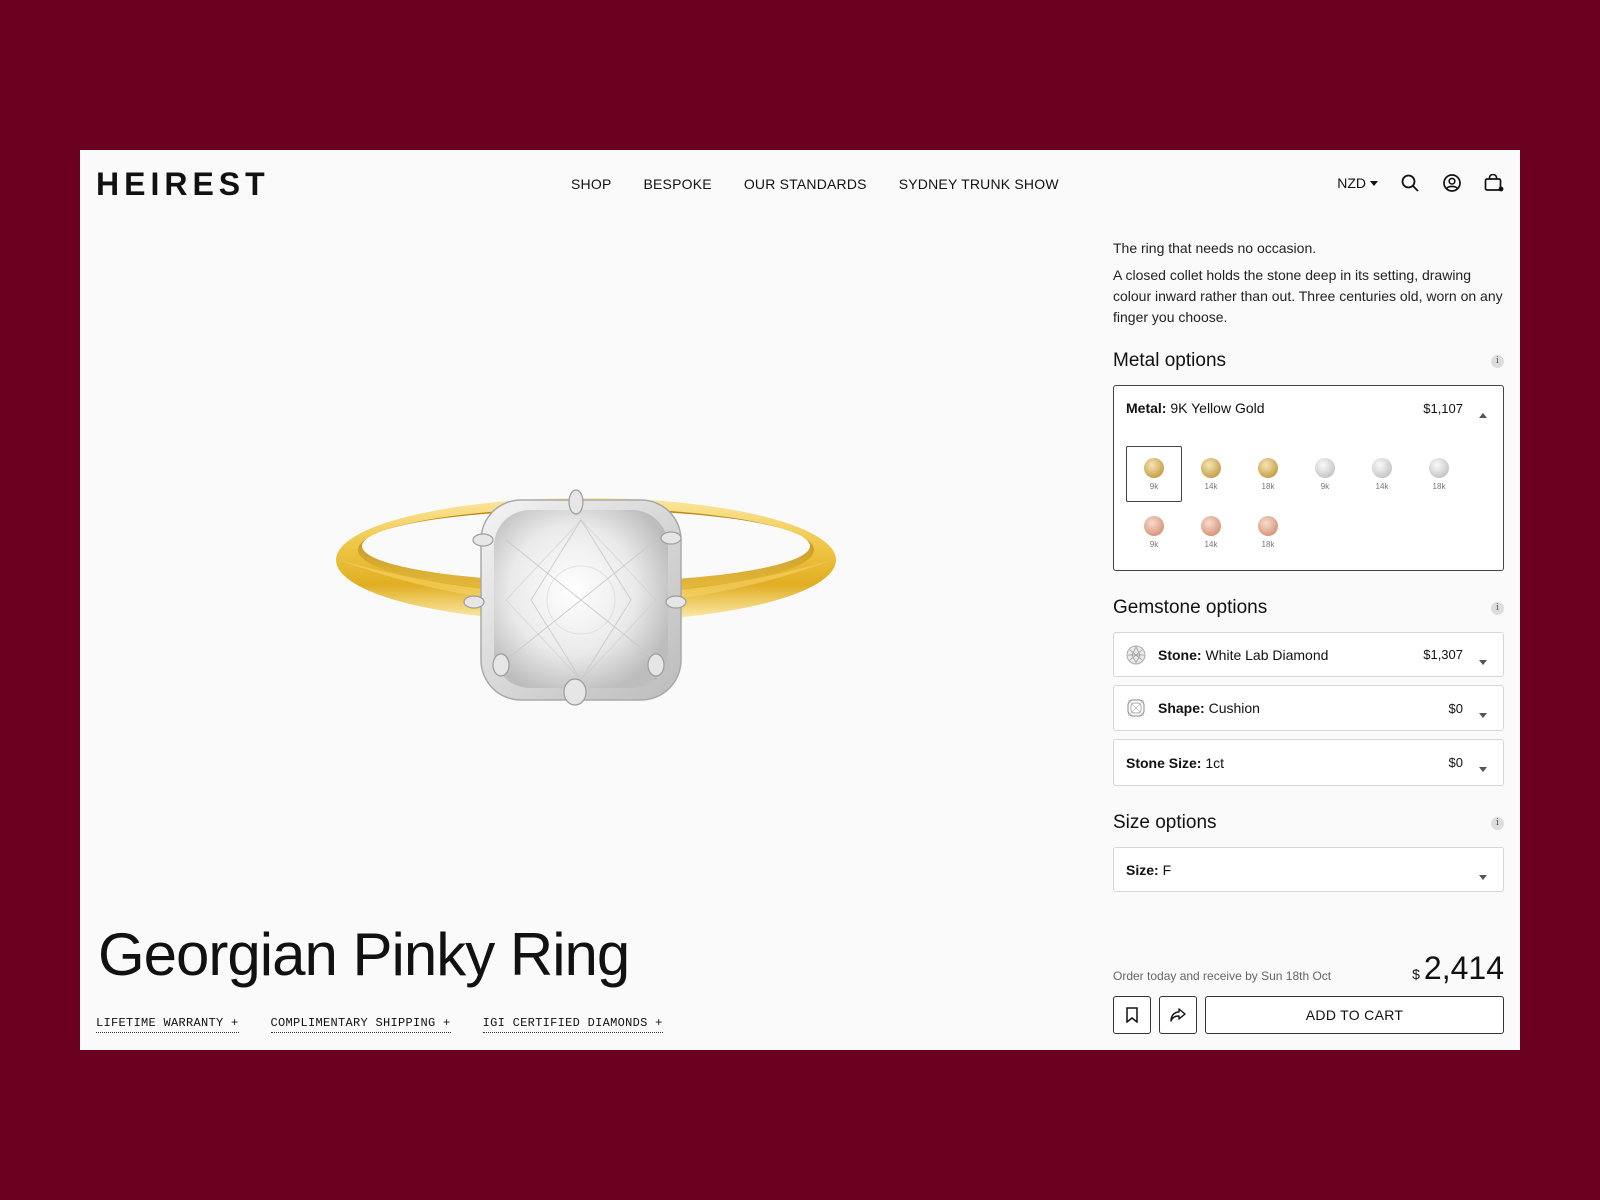 The image size is (1600, 1200). I want to click on stone-size-row: Stone Size: 1ct $0, so click(1308, 762).